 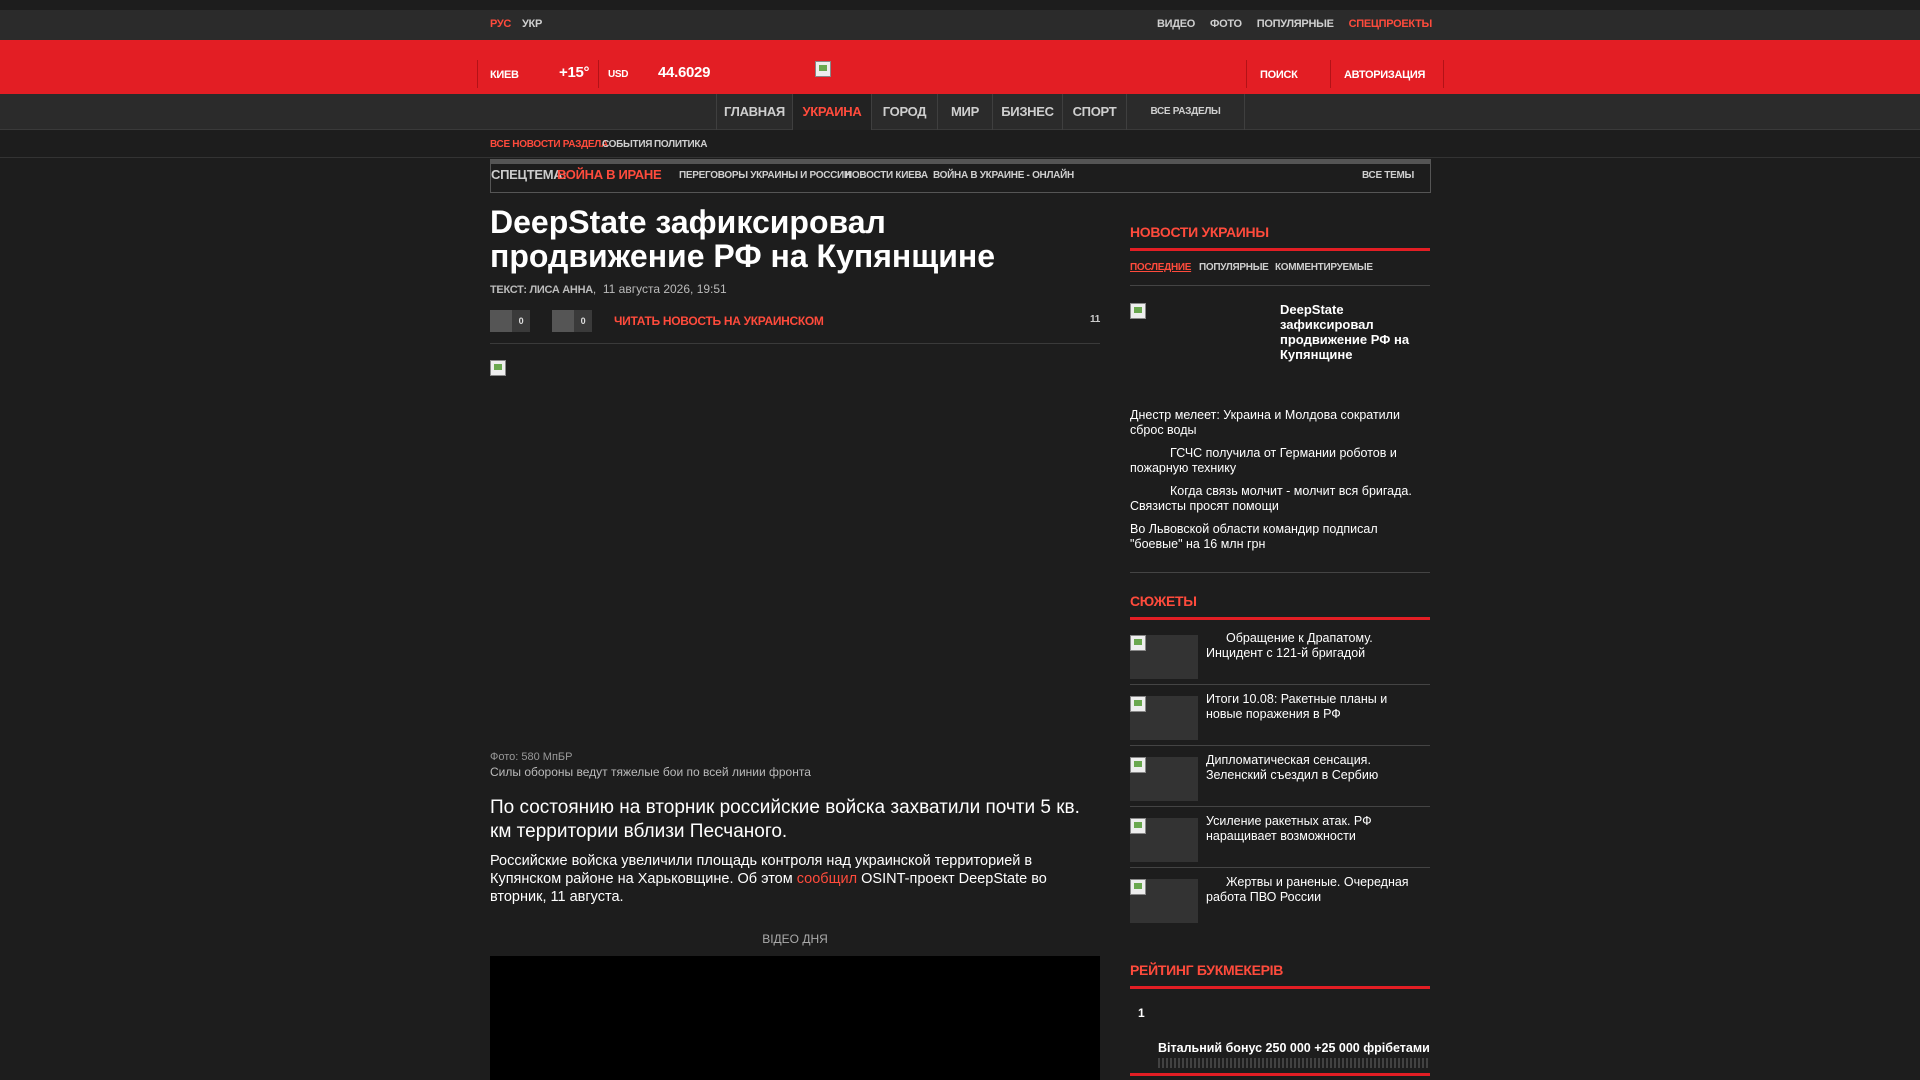 What do you see at coordinates (1234, 267) in the screenshot?
I see `tab-popular: ПОПУЛЯРНЫЕ` at bounding box center [1234, 267].